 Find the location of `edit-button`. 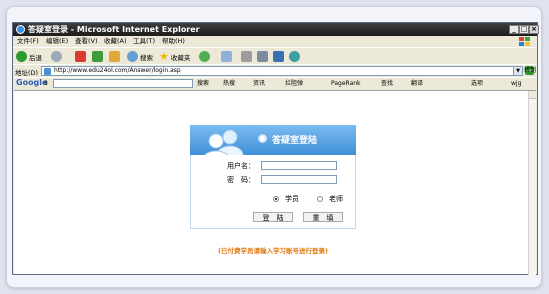

edit-button is located at coordinates (262, 56).